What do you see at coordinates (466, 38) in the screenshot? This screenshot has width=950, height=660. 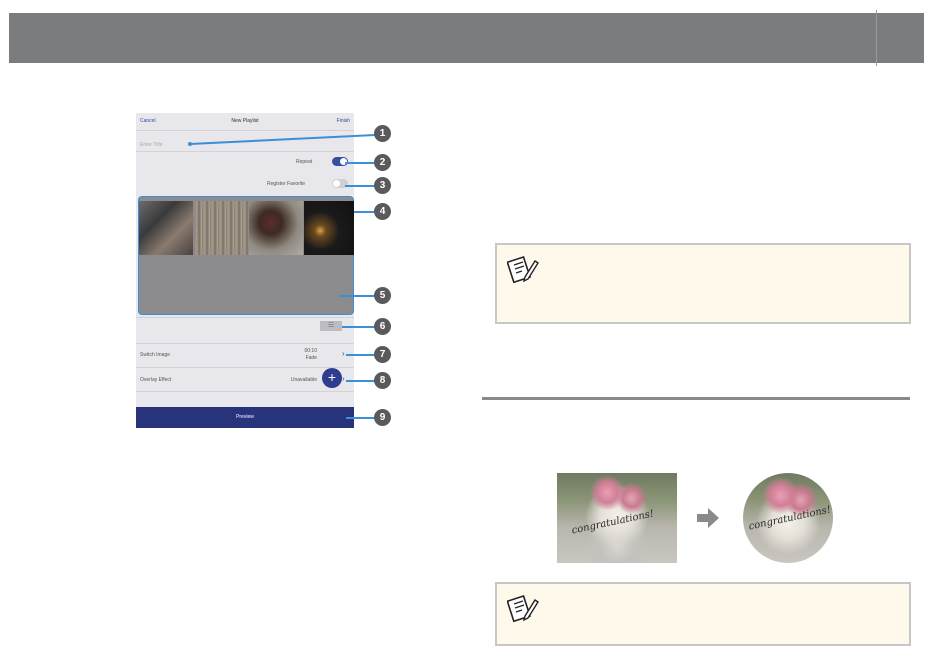 I see `page-header-bar` at bounding box center [466, 38].